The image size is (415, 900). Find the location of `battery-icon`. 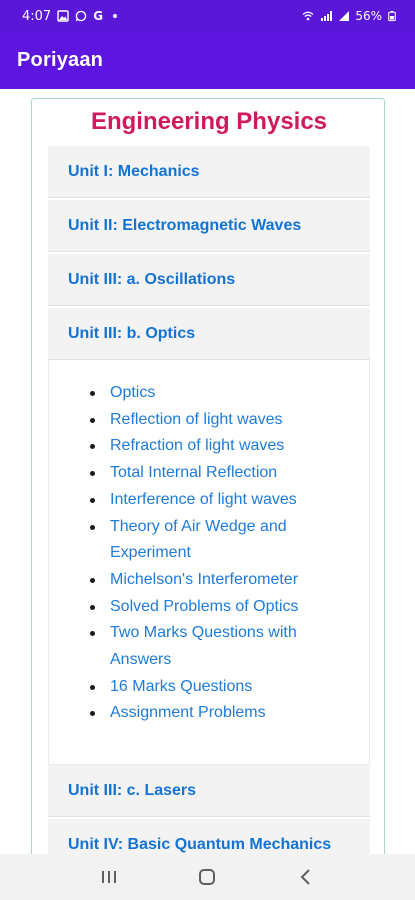

battery-icon is located at coordinates (392, 16).